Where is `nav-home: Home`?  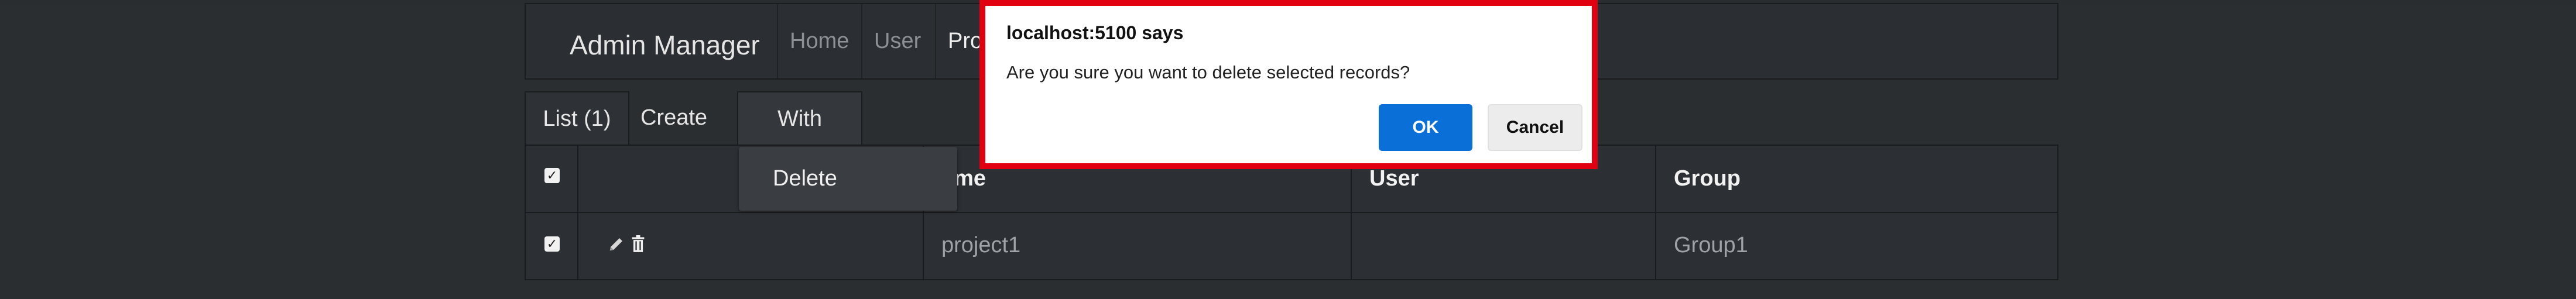 nav-home: Home is located at coordinates (813, 41).